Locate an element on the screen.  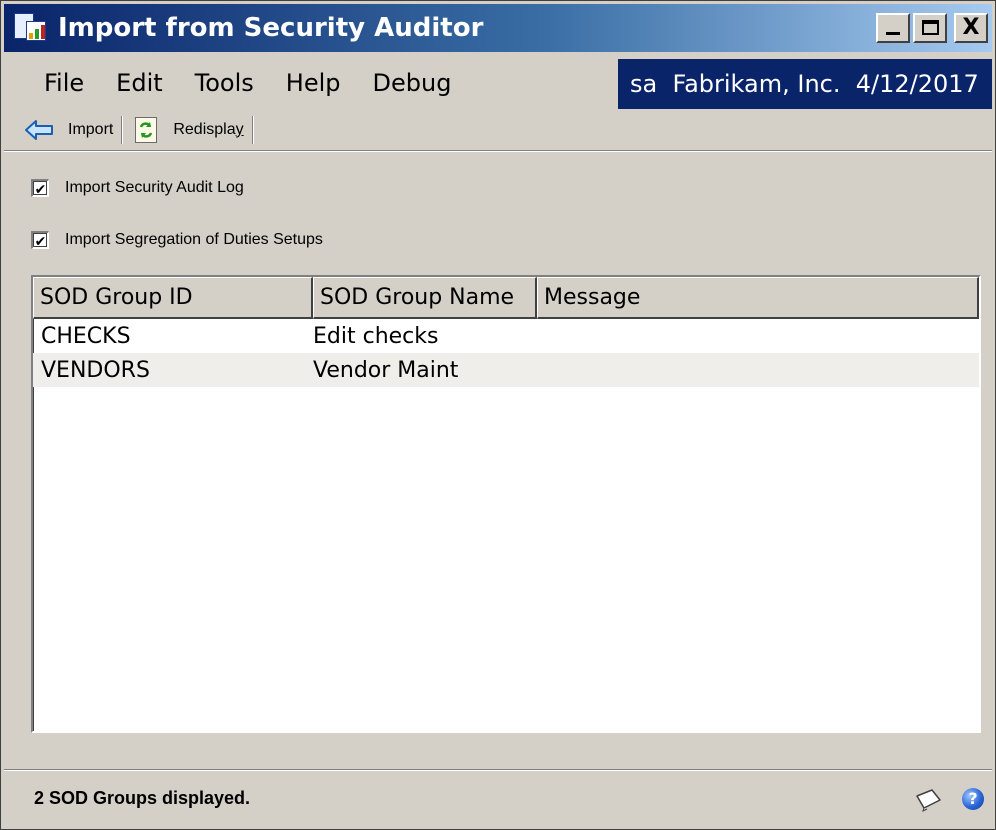
maximize-button is located at coordinates (930, 28).